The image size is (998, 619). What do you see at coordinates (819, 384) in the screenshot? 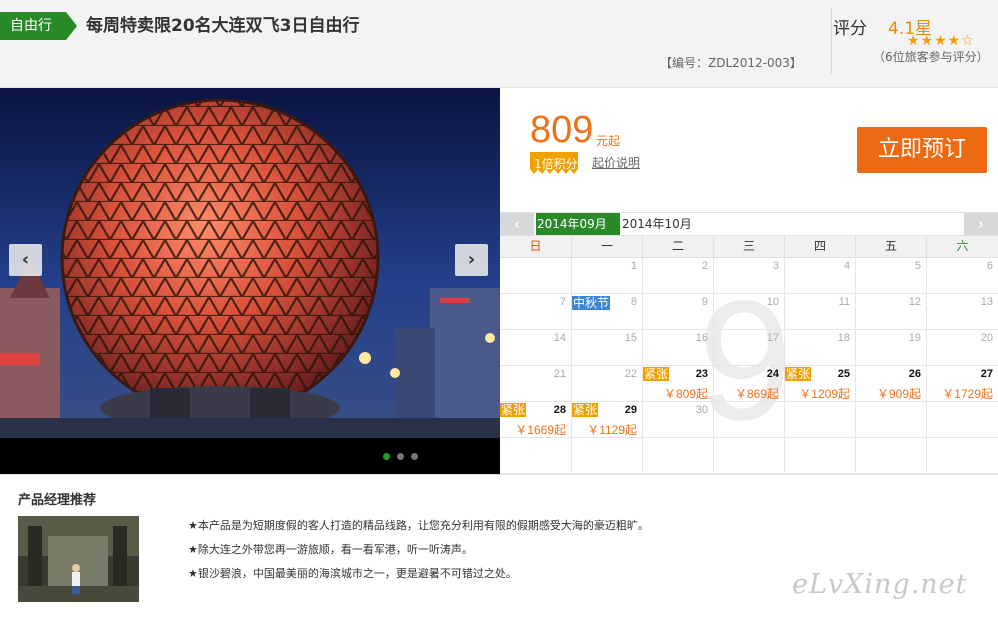
I see `calendar-day-available: 25 紧张 ￥1209起` at bounding box center [819, 384].